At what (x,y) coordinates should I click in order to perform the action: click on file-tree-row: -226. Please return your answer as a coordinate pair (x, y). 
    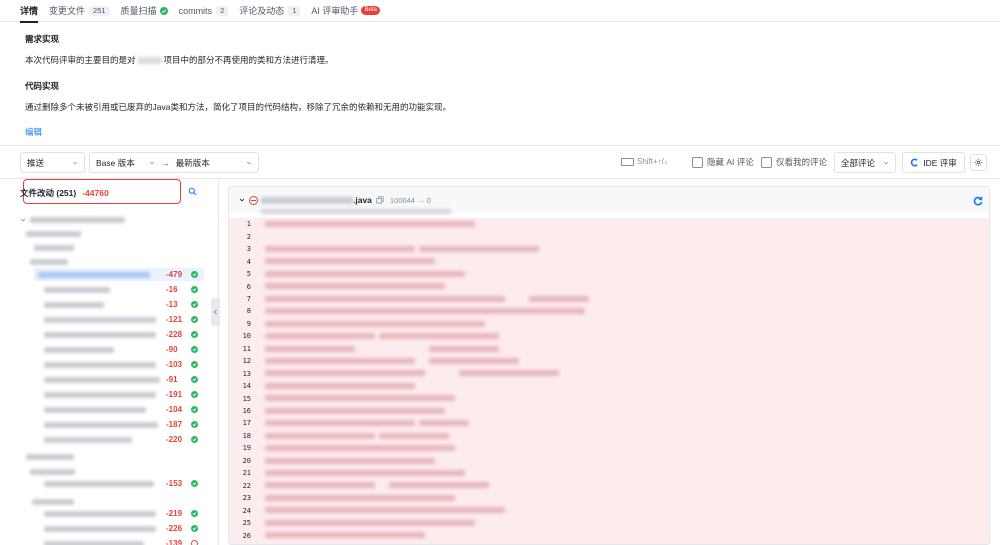
    Looking at the image, I should click on (122, 528).